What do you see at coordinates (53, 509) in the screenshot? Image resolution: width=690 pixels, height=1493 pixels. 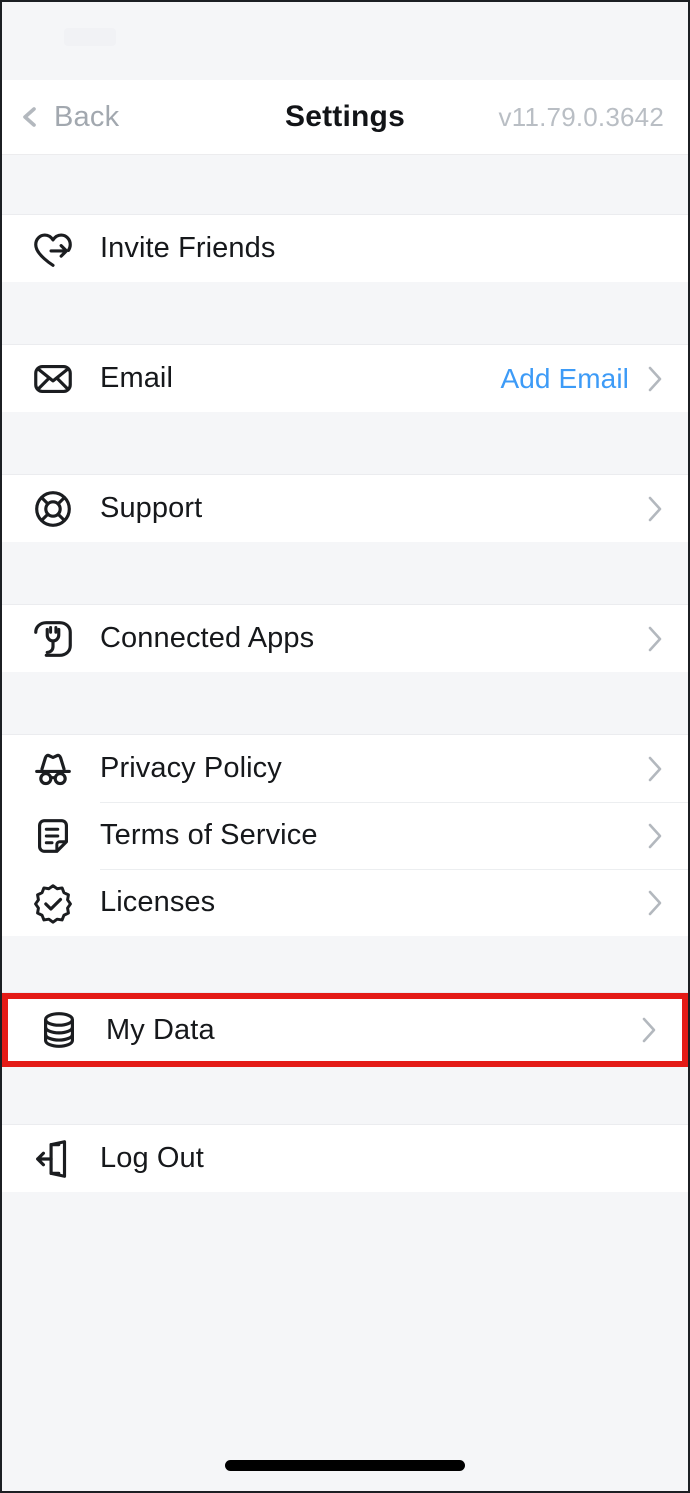 I see `lifebuoy-icon` at bounding box center [53, 509].